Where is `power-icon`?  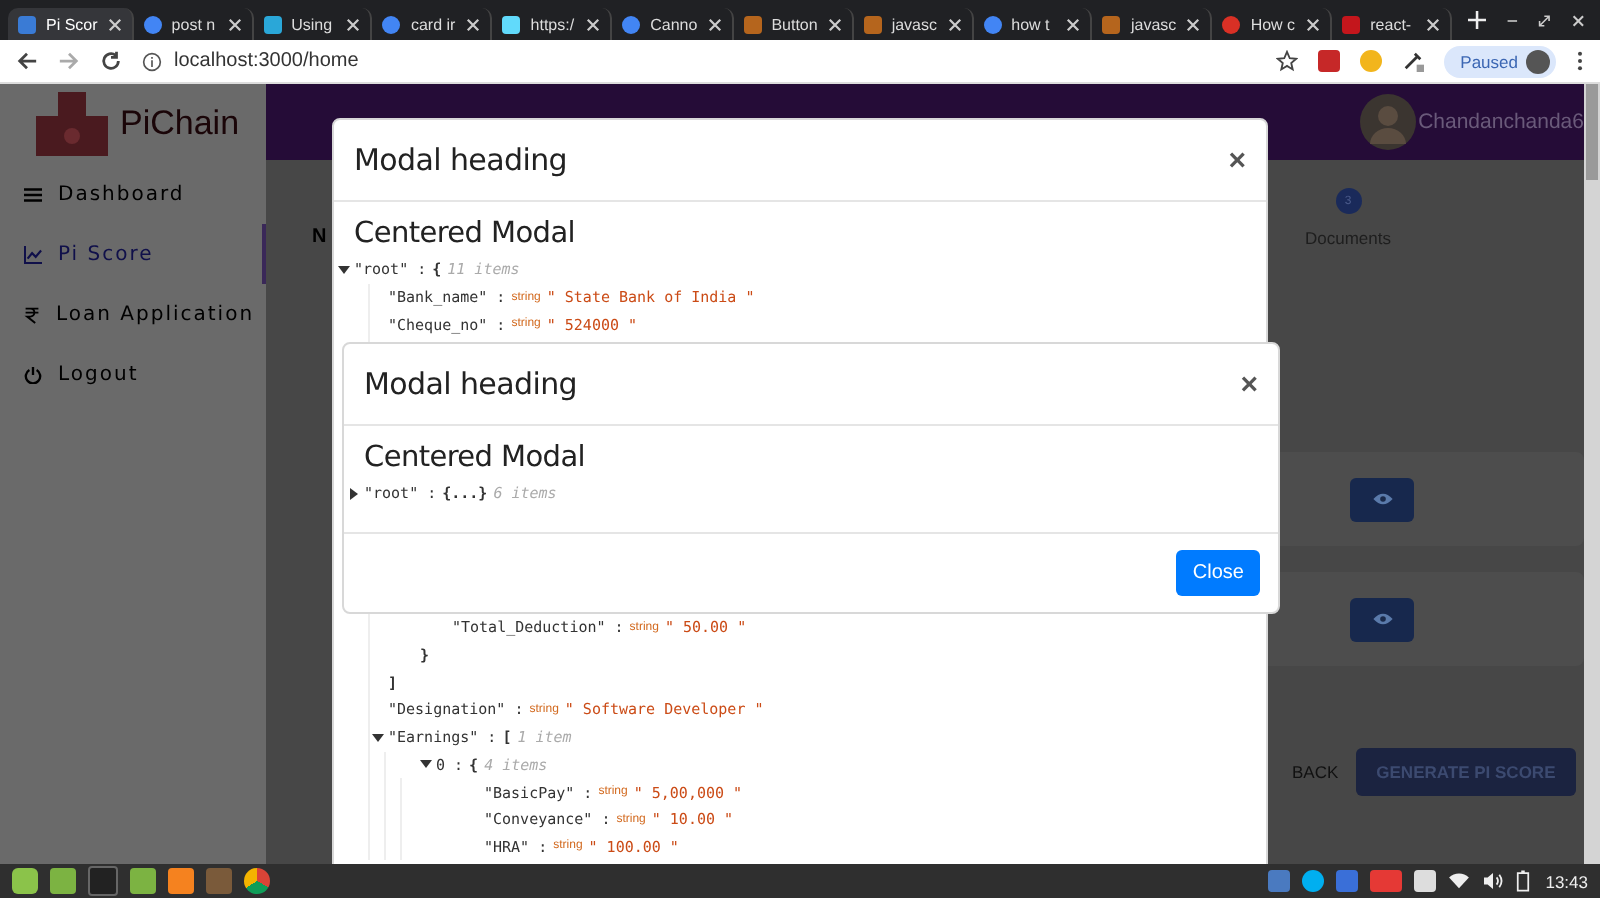
power-icon is located at coordinates (33, 374).